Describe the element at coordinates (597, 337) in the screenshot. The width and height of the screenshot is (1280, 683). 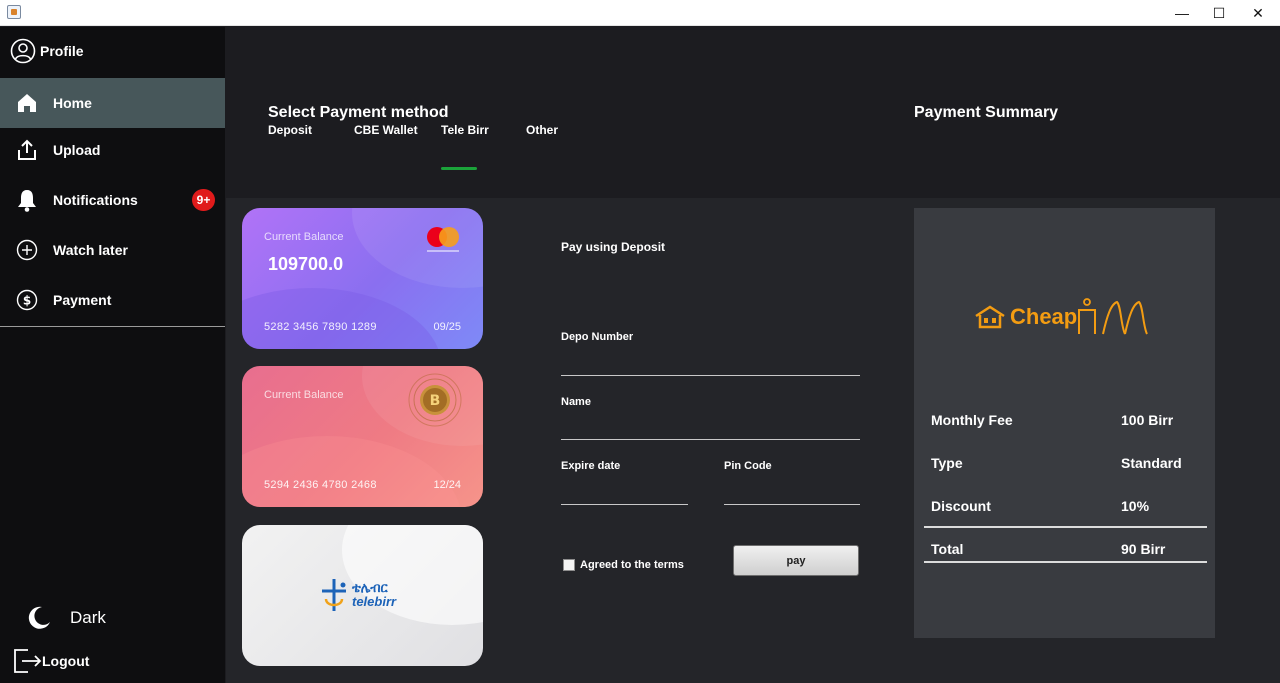
I see `depo-number-label: Depo Number` at that location.